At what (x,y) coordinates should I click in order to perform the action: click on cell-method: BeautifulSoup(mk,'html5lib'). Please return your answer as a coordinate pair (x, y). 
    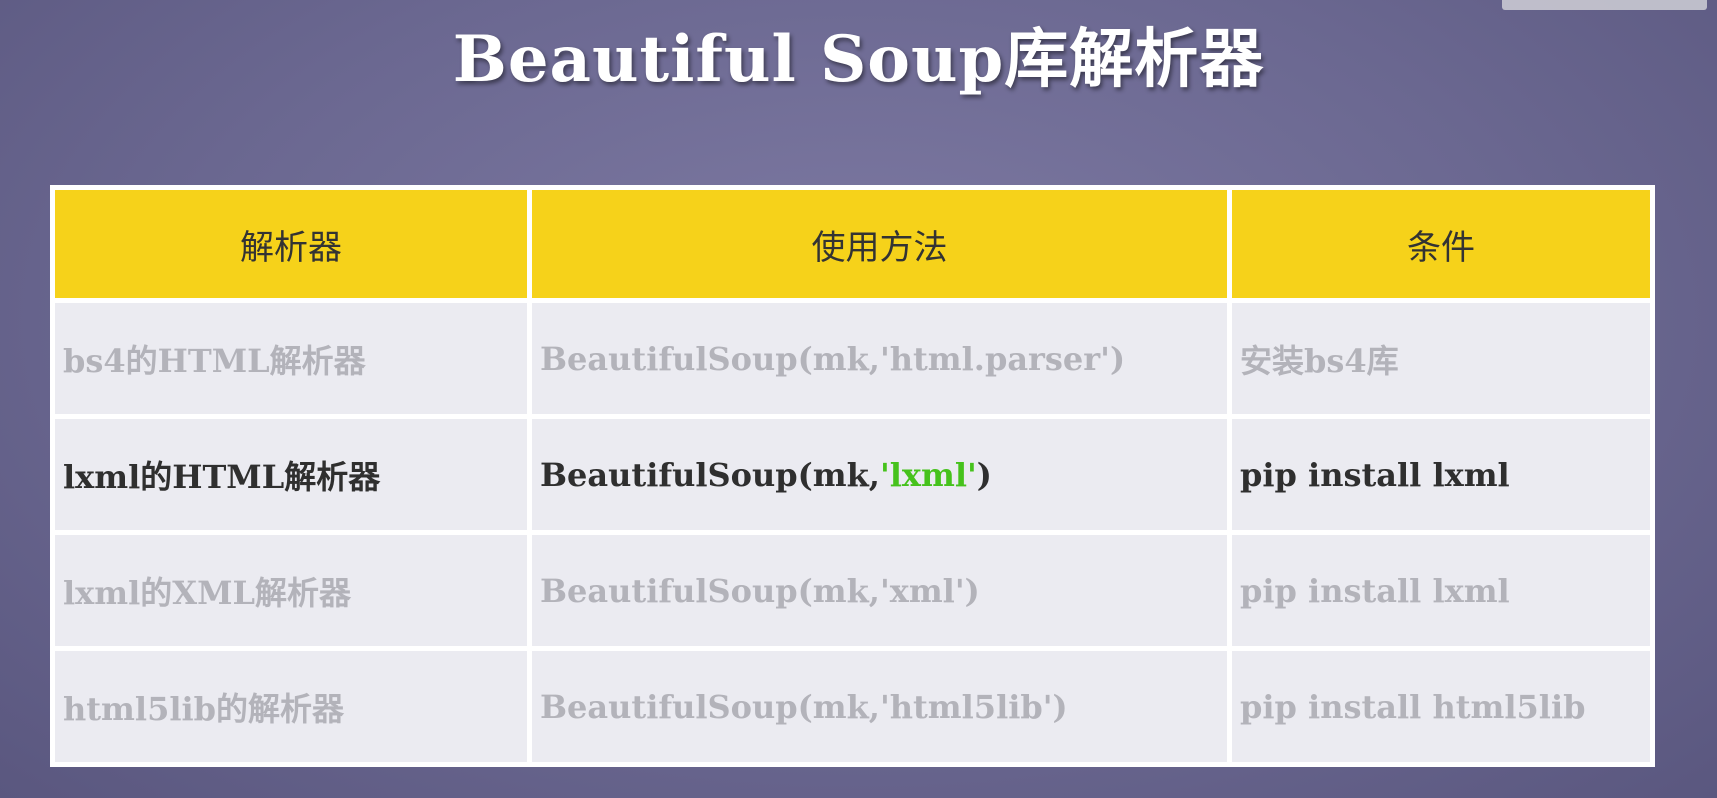
    Looking at the image, I should click on (879, 706).